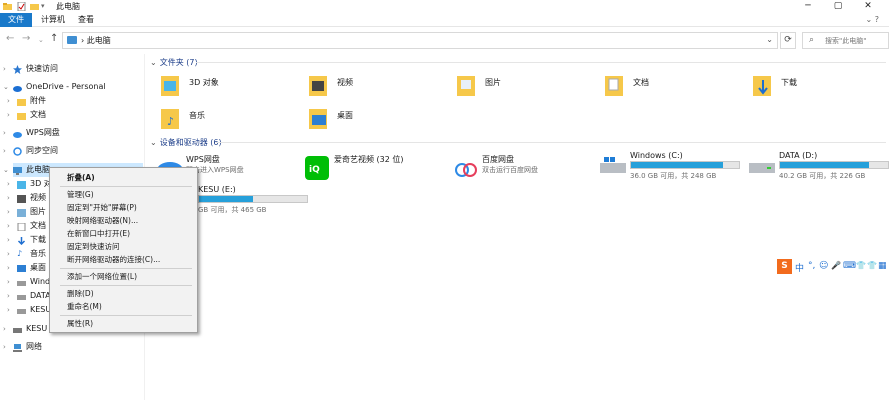 The image size is (889, 400). I want to click on tab-computer: 计算机, so click(53, 20).